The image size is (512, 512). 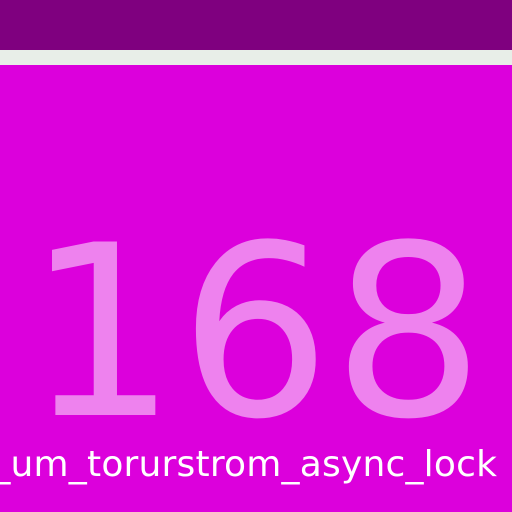 What do you see at coordinates (256, 25) in the screenshot?
I see `top-bar` at bounding box center [256, 25].